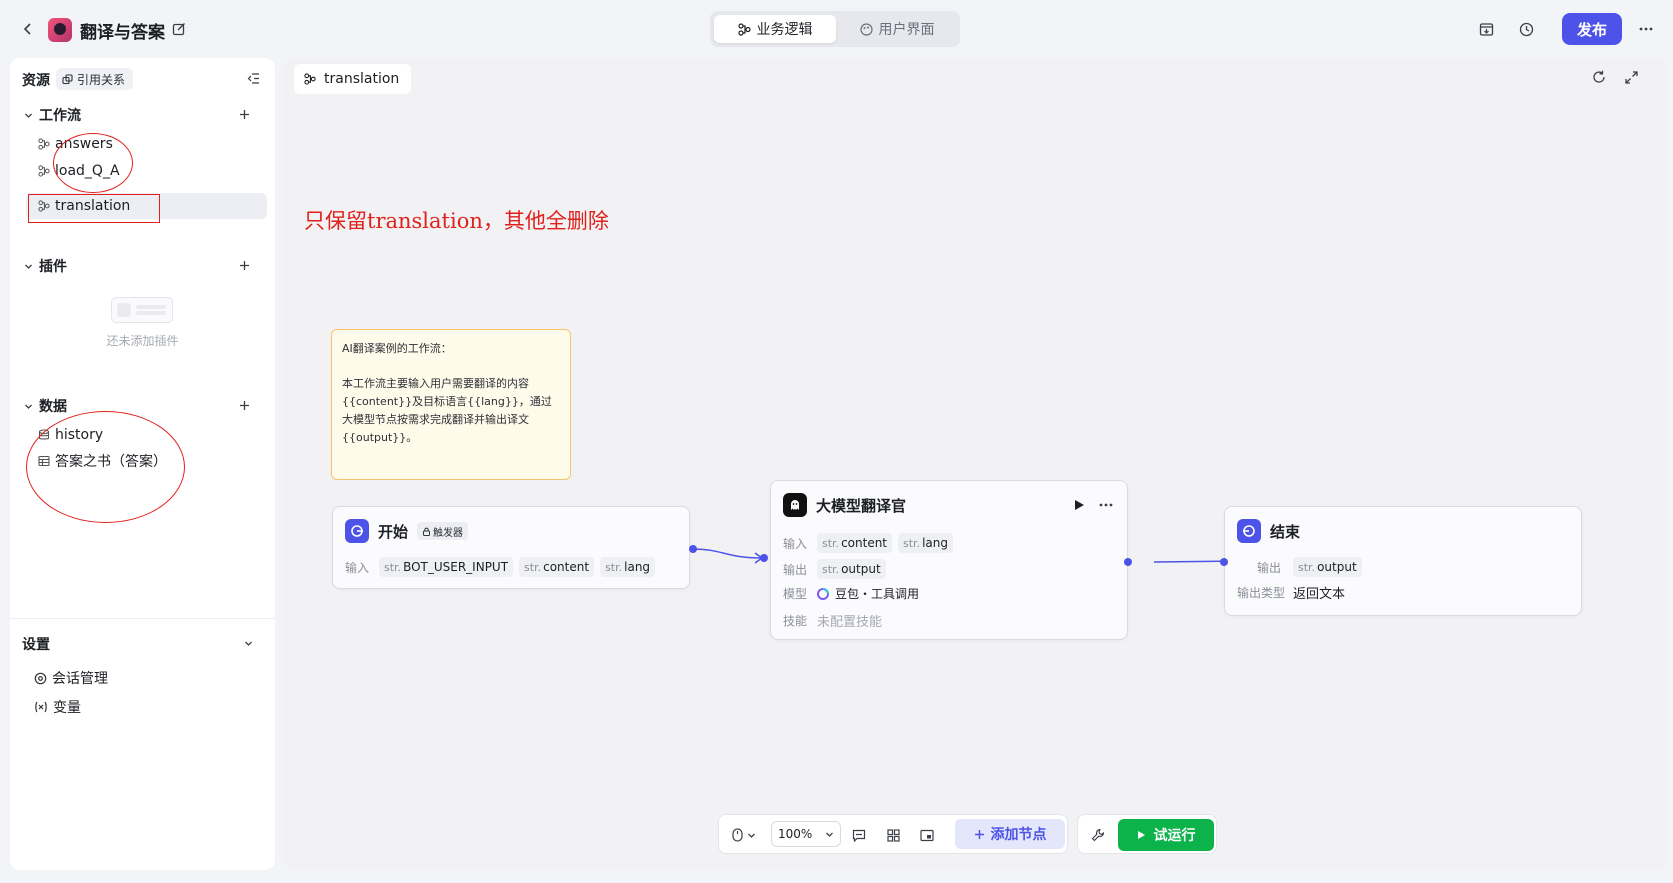 Image resolution: width=1673 pixels, height=883 pixels. I want to click on workflow-section-title: 工作流, so click(60, 116).